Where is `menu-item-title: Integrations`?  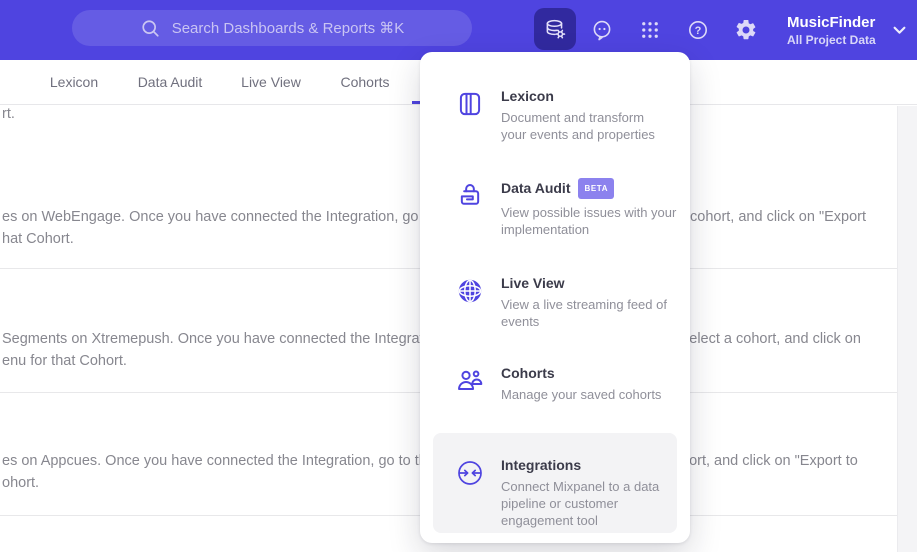 menu-item-title: Integrations is located at coordinates (541, 465).